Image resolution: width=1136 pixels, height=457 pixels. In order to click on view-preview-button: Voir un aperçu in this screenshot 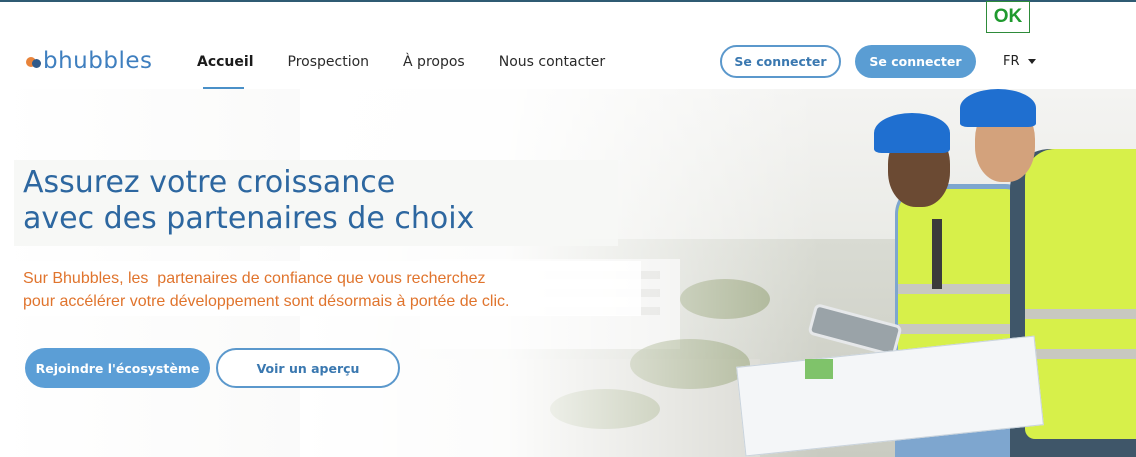, I will do `click(308, 368)`.